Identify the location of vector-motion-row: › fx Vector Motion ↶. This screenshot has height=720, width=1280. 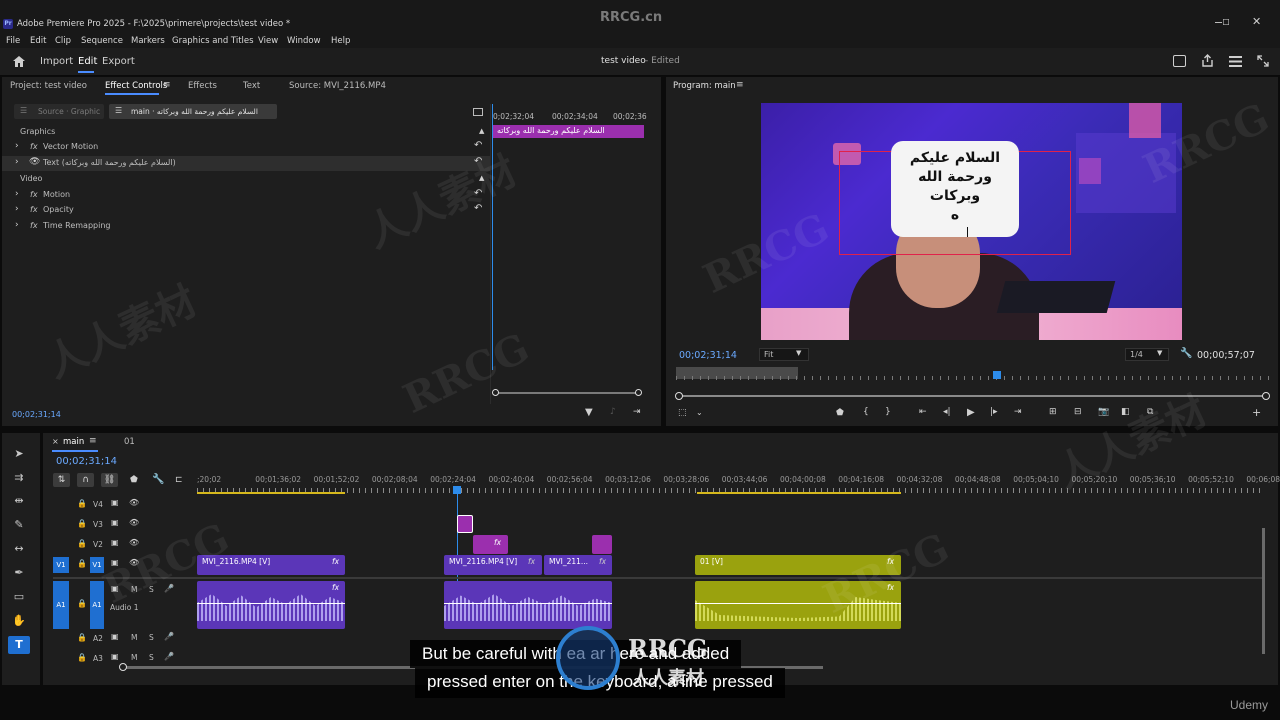
(246, 147).